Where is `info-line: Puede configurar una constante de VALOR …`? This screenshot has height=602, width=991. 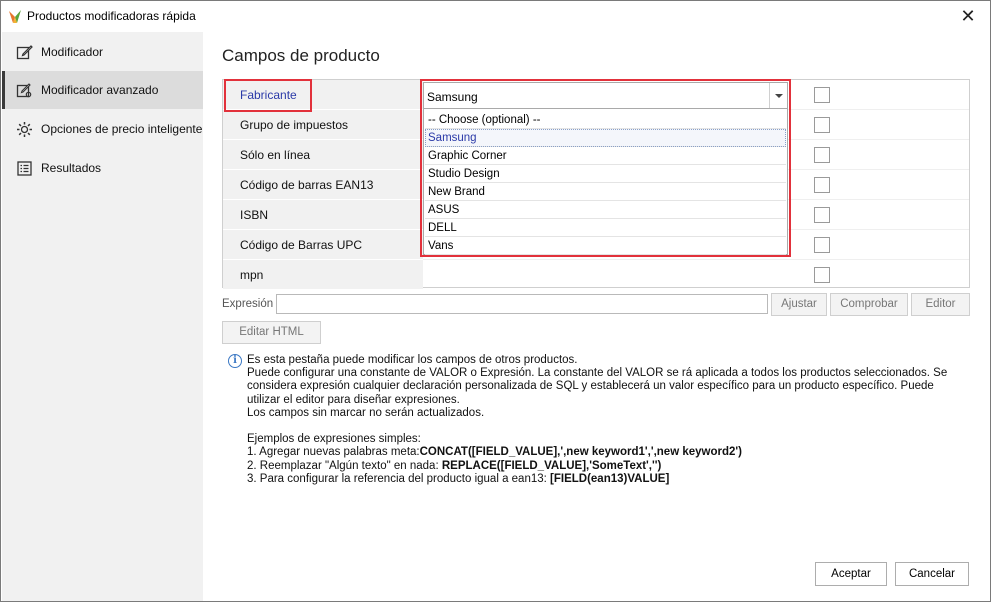
info-line: Puede configurar una constante de VALOR … is located at coordinates (597, 386).